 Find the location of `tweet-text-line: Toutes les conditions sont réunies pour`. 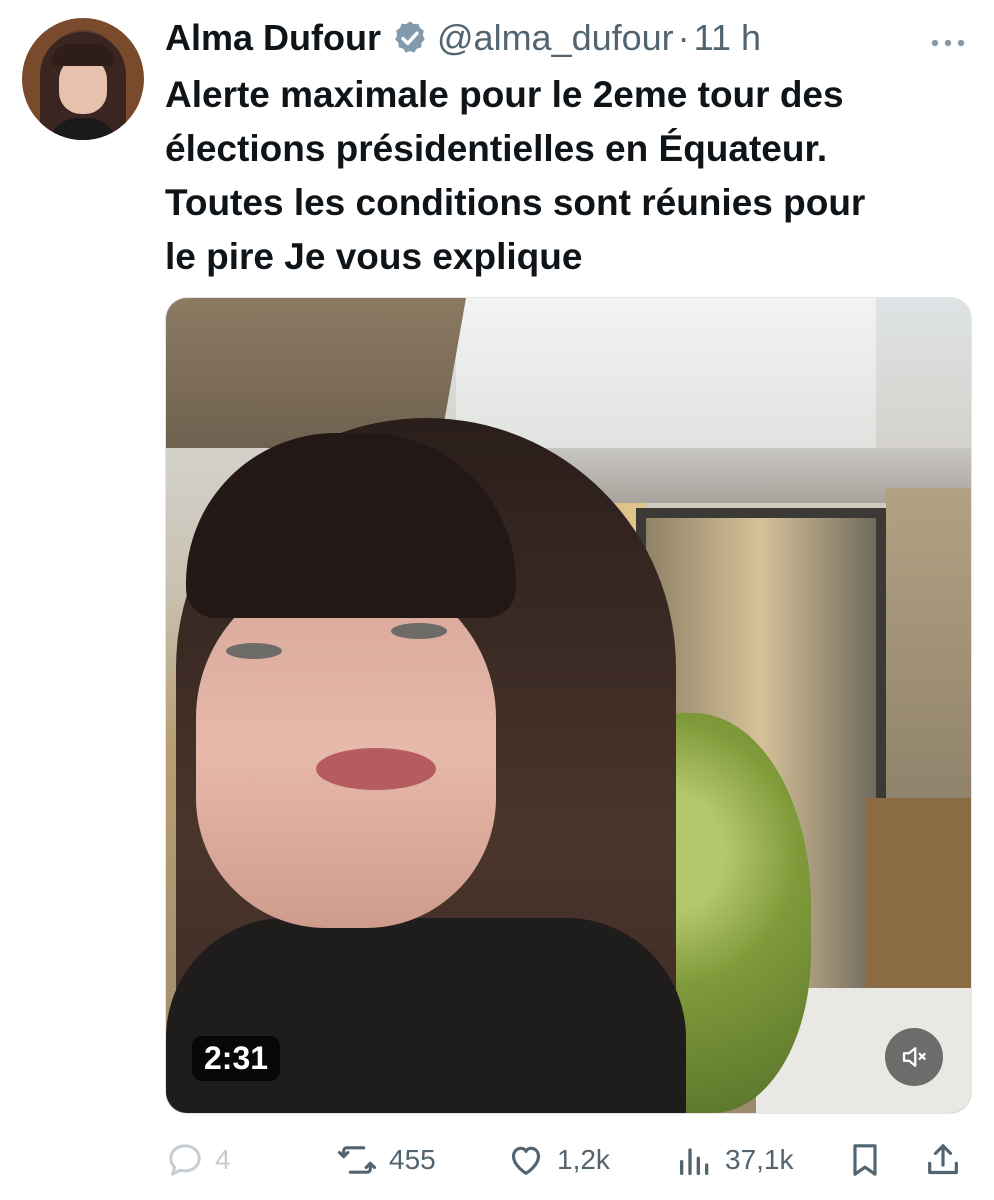

tweet-text-line: Toutes les conditions sont réunies pour is located at coordinates (515, 202).